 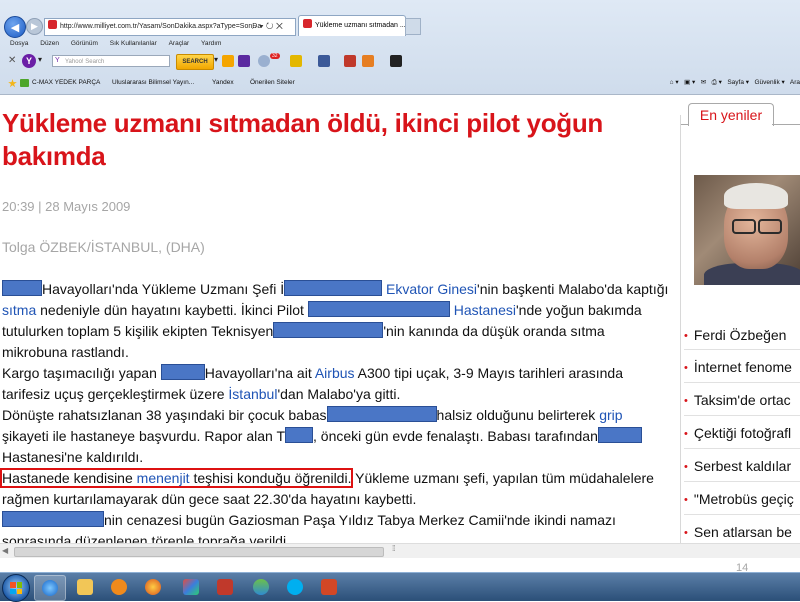 What do you see at coordinates (252, 394) in the screenshot?
I see `link-istanbul: İstanbul` at bounding box center [252, 394].